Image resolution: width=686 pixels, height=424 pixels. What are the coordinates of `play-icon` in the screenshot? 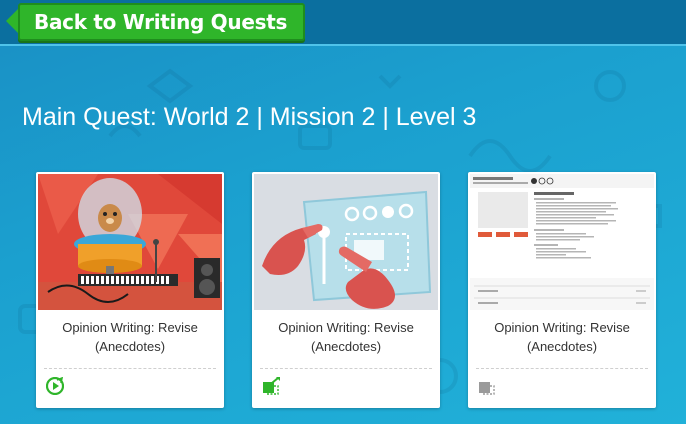 It's located at (55, 386).